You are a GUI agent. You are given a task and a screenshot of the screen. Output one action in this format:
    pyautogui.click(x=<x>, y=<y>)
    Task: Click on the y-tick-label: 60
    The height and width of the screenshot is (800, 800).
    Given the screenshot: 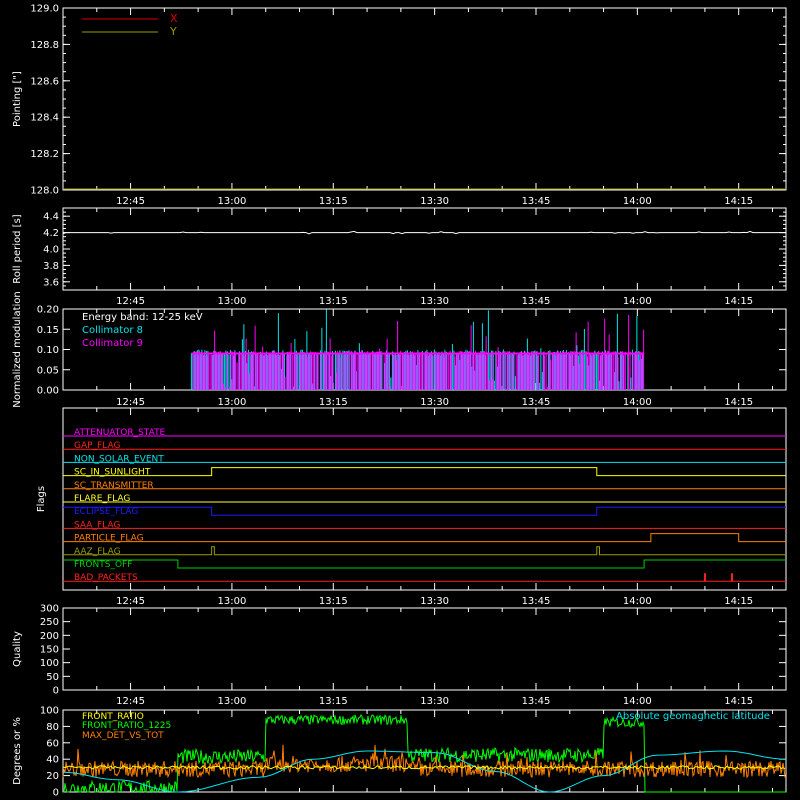 What is the action you would take?
    pyautogui.click(x=52, y=743)
    